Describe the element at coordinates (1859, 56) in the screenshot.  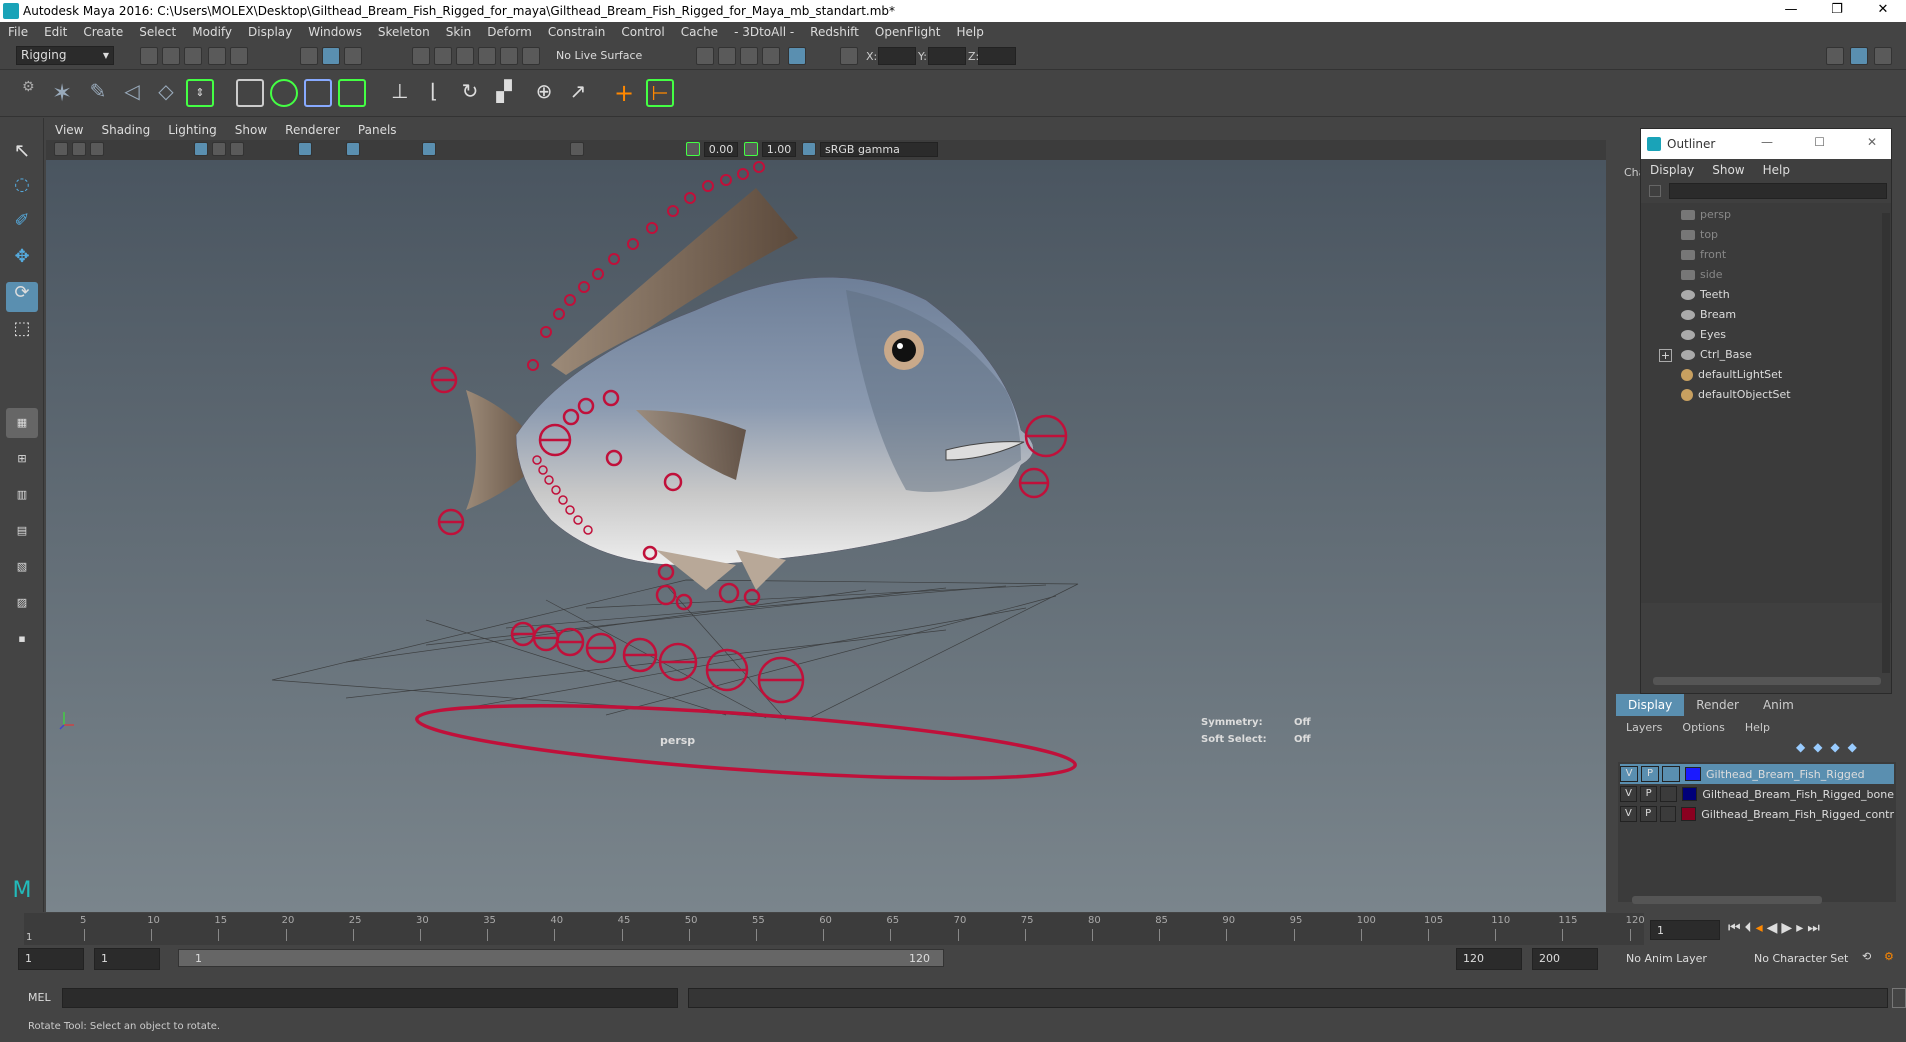
I see `attribute-editor-icon` at that location.